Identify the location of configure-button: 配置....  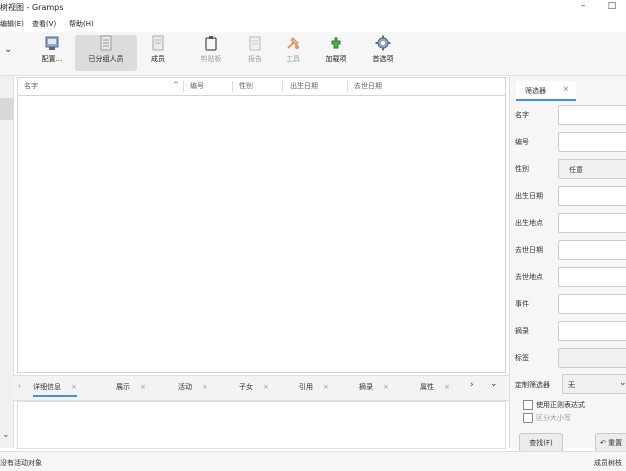
(52, 53).